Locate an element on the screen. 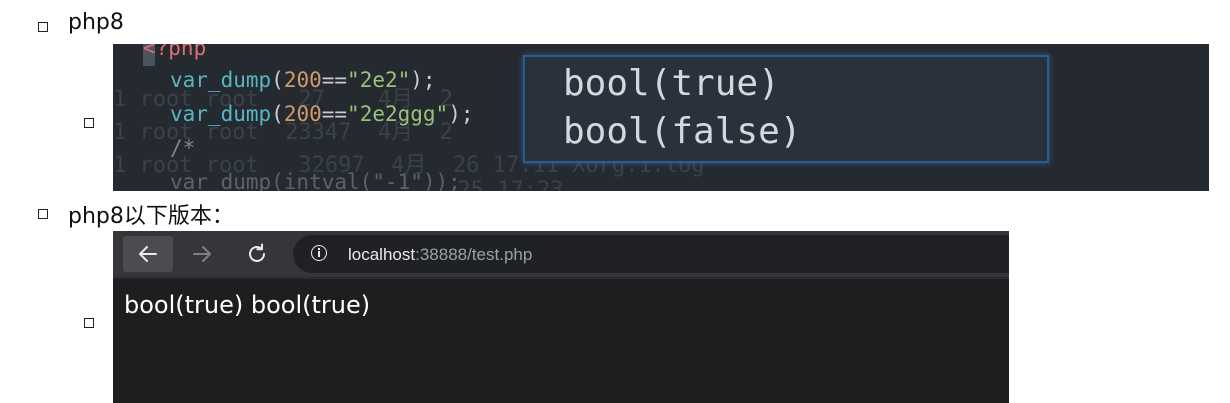 The width and height of the screenshot is (1230, 403). reload-button is located at coordinates (257, 254).